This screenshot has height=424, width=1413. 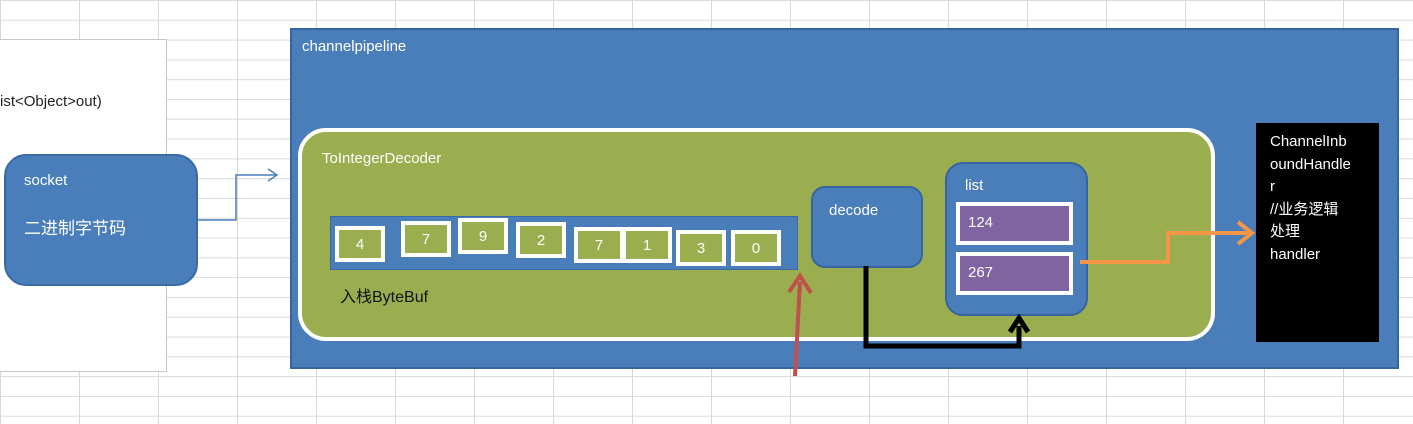 What do you see at coordinates (237, 197) in the screenshot?
I see `socket-to-pipeline-arrow` at bounding box center [237, 197].